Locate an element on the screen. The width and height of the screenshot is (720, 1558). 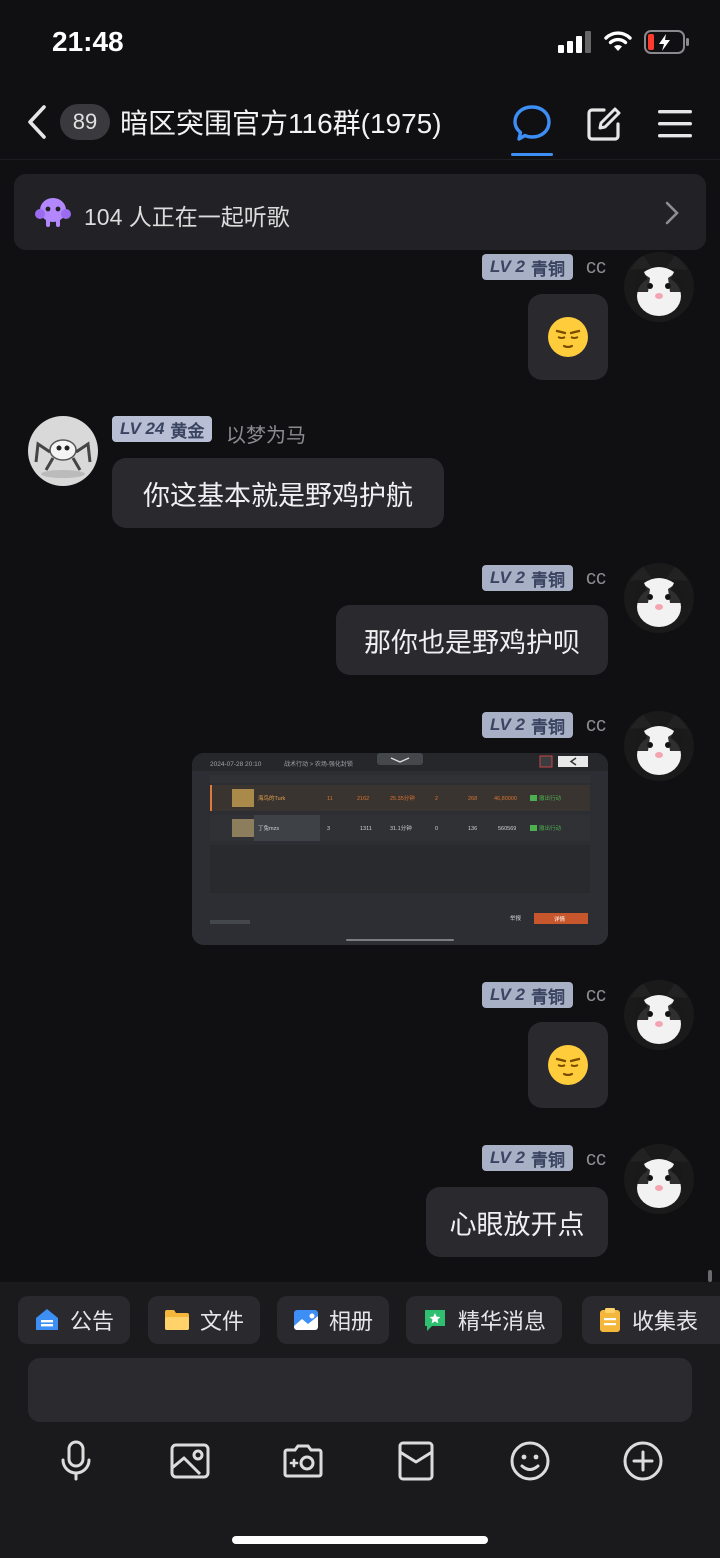
message-bubble-text: 那你也是野鸡护呗 is located at coordinates (472, 640).